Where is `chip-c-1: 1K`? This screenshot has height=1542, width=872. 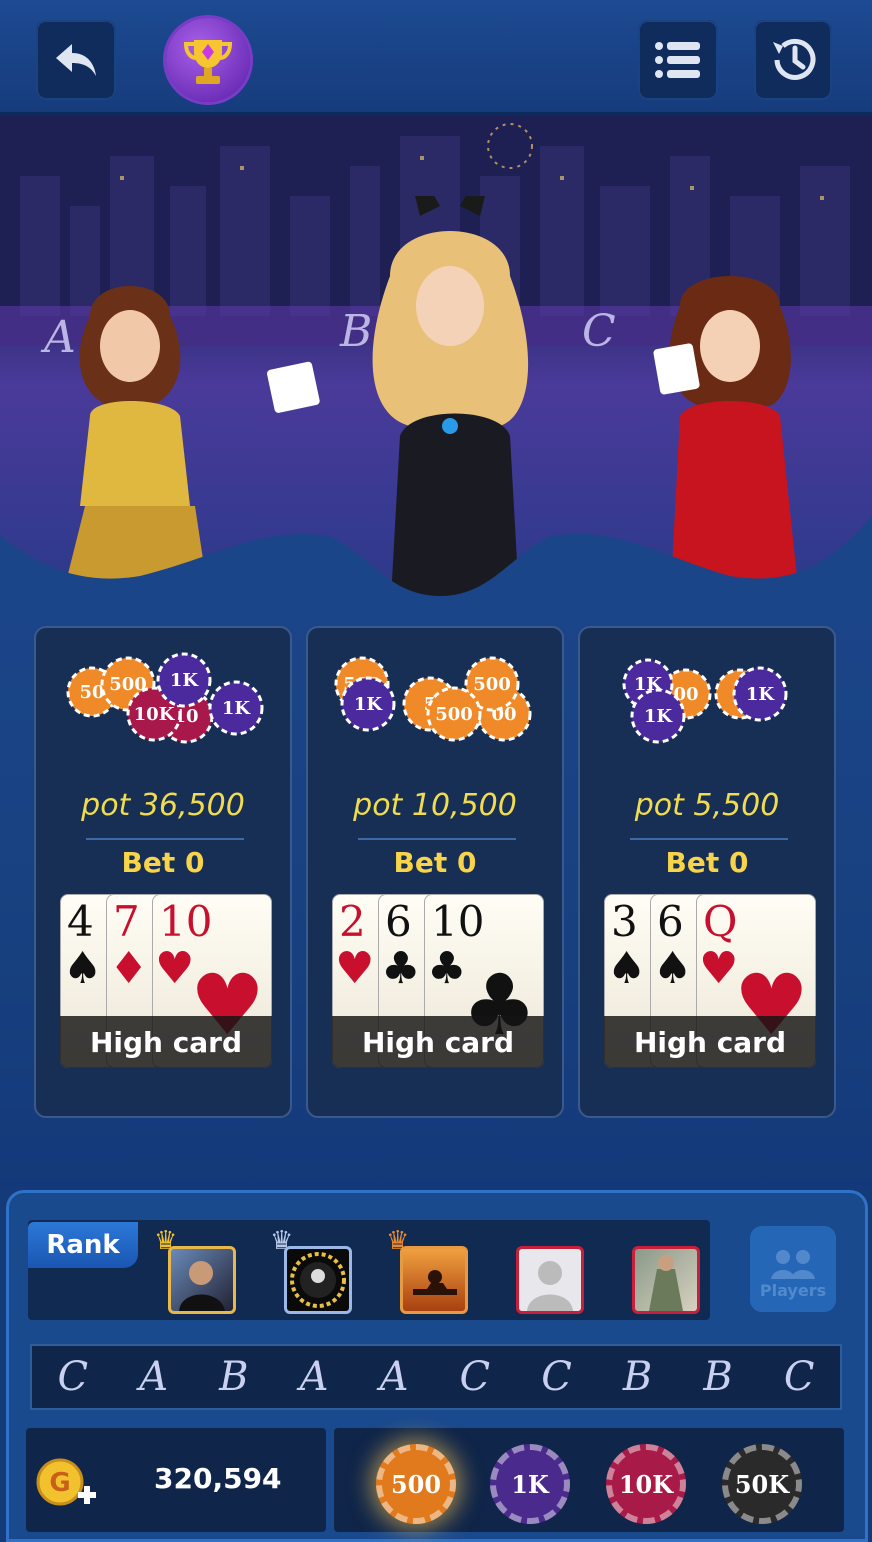 chip-c-1: 1K is located at coordinates (658, 716).